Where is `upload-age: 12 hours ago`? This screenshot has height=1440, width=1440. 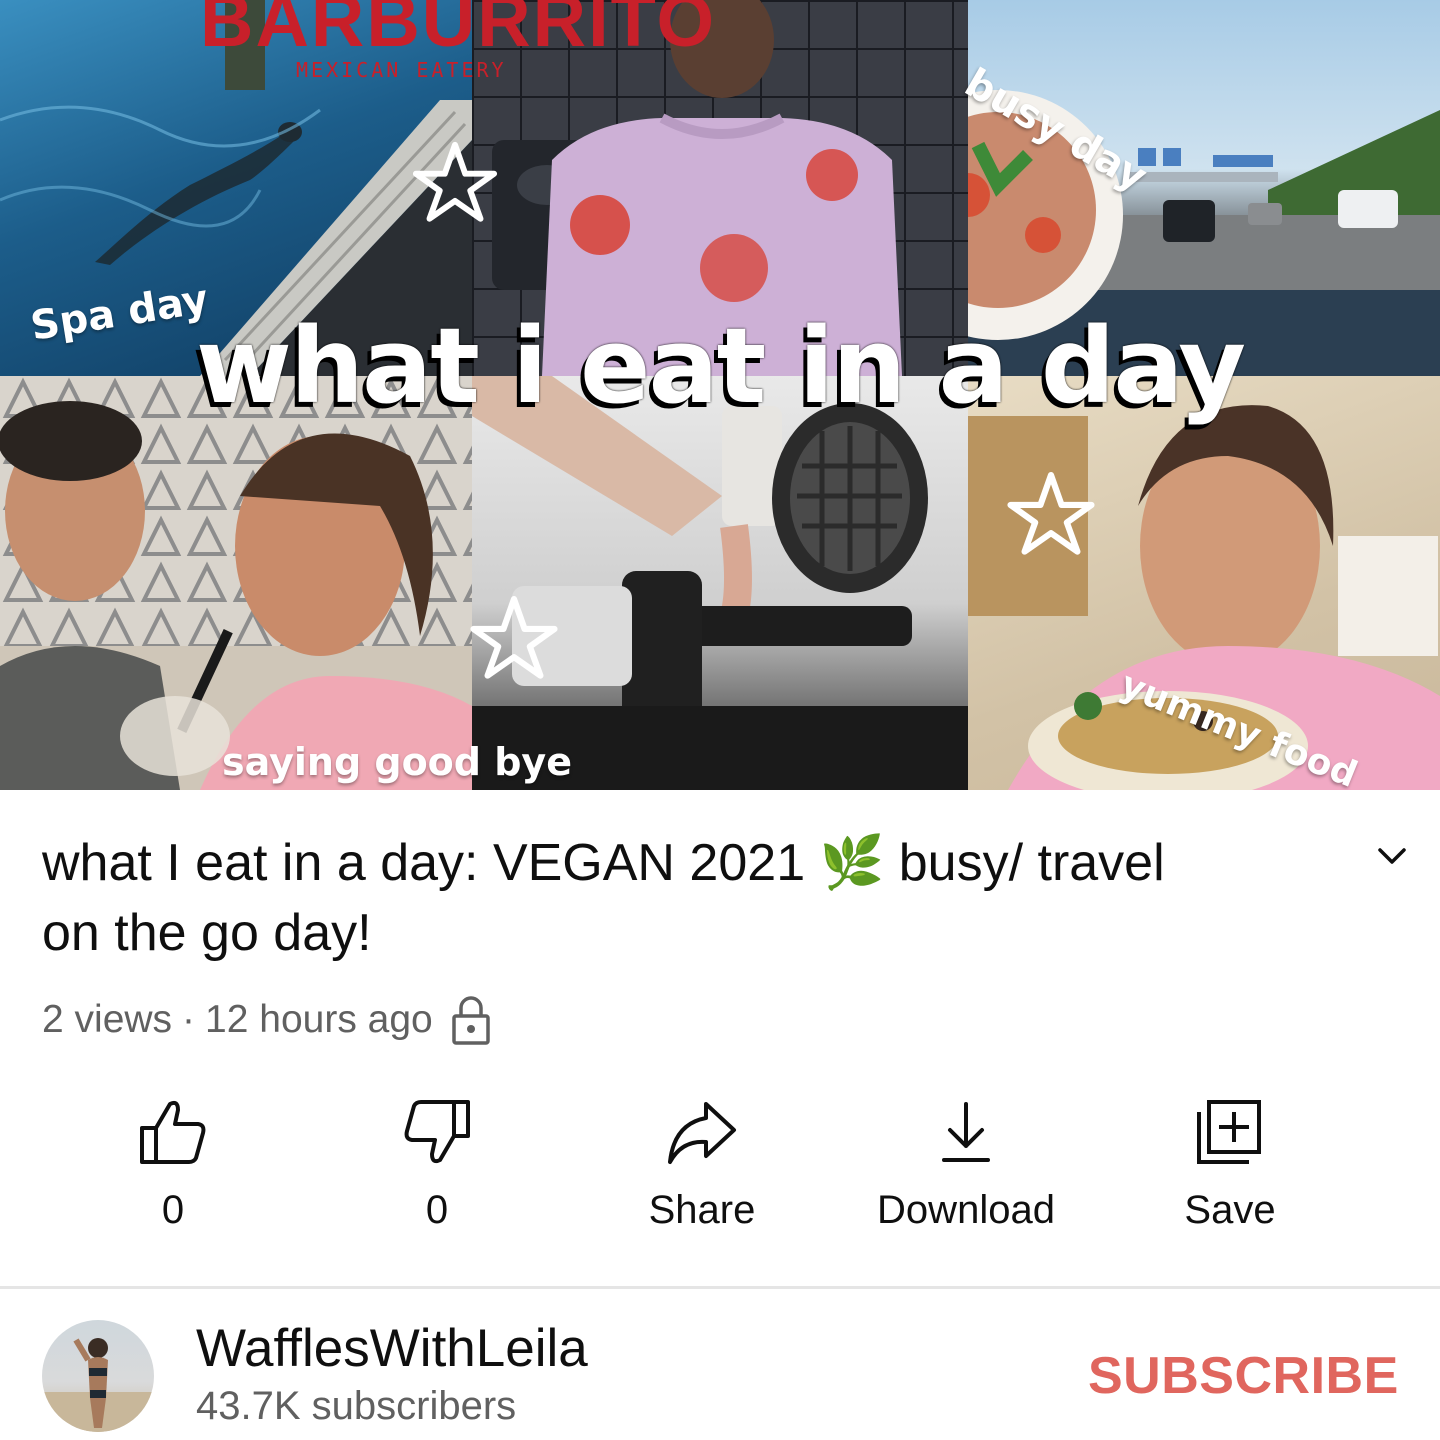 upload-age: 12 hours ago is located at coordinates (319, 1019).